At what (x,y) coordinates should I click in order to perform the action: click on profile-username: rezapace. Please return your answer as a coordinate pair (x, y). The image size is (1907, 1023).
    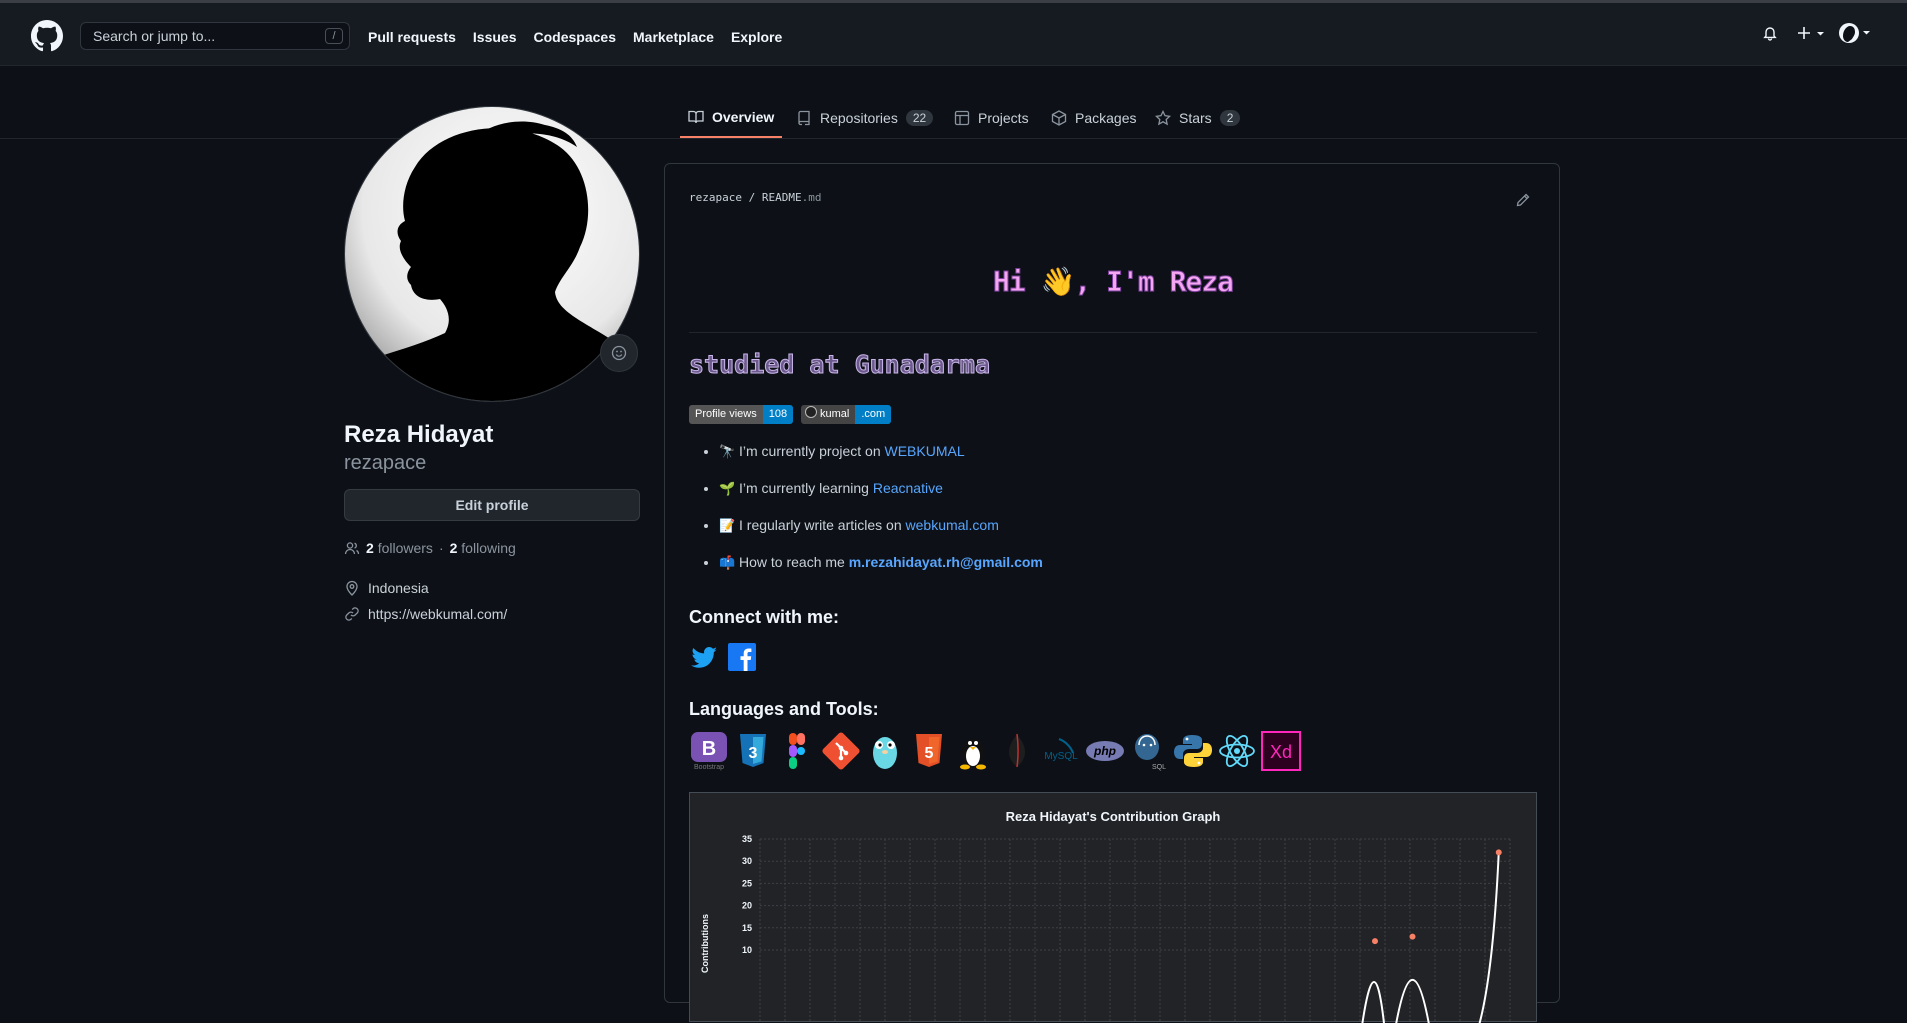
    Looking at the image, I should click on (385, 463).